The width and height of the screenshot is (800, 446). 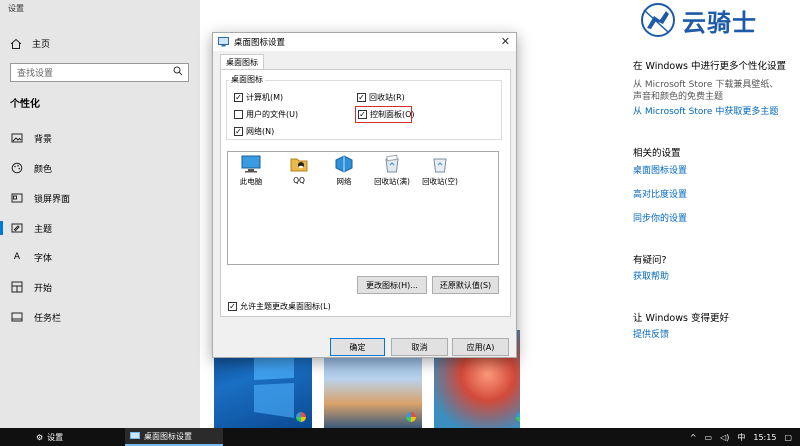 I want to click on ok-button: 确定, so click(x=357, y=347).